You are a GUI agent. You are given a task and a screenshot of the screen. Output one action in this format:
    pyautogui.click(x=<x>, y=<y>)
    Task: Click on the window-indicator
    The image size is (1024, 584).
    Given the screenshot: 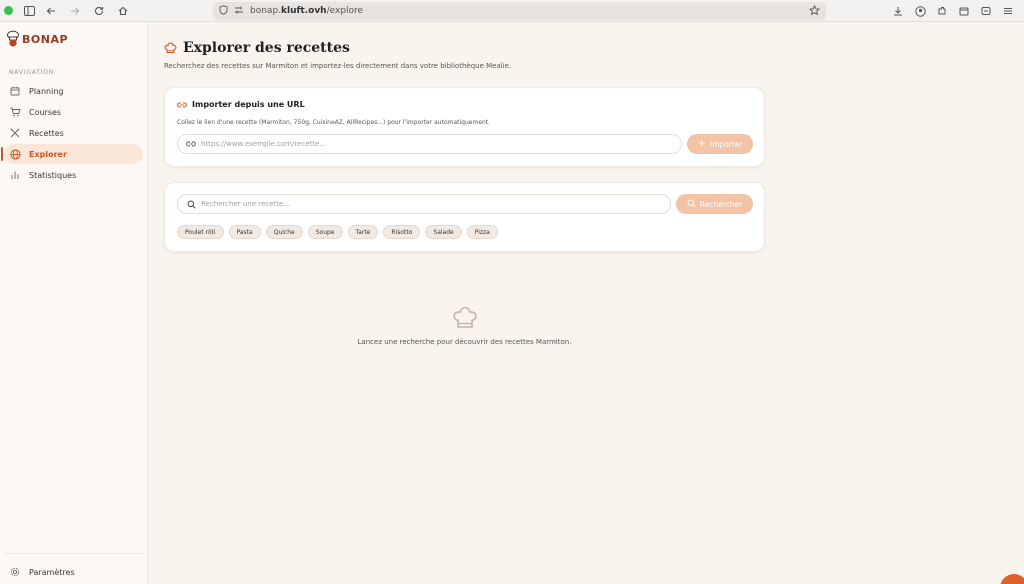 What is the action you would take?
    pyautogui.click(x=8, y=10)
    